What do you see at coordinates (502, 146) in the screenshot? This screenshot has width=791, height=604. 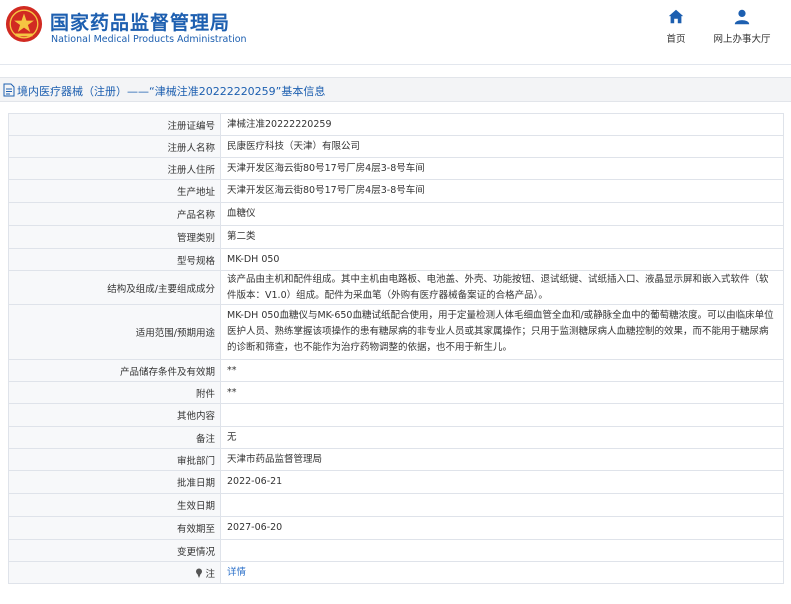 I see `field-value: 民康医疗科技（天津）有限公司` at bounding box center [502, 146].